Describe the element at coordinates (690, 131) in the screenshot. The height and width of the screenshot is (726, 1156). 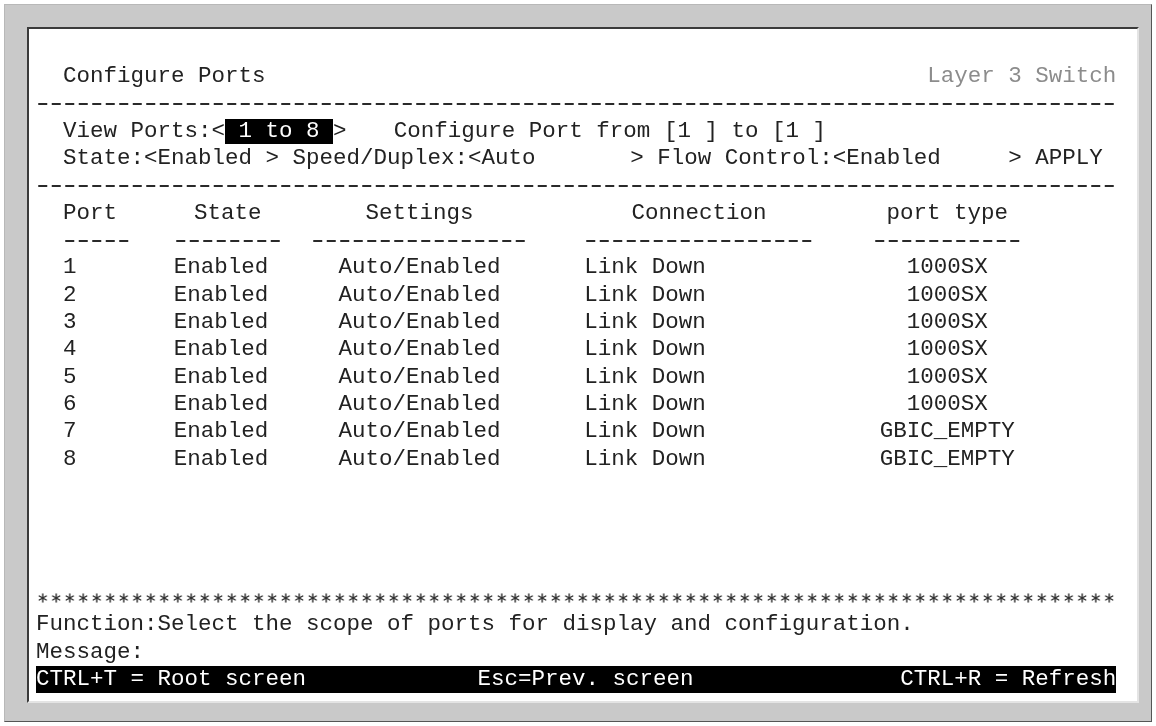
I see `port-from-field: [1 ]` at that location.